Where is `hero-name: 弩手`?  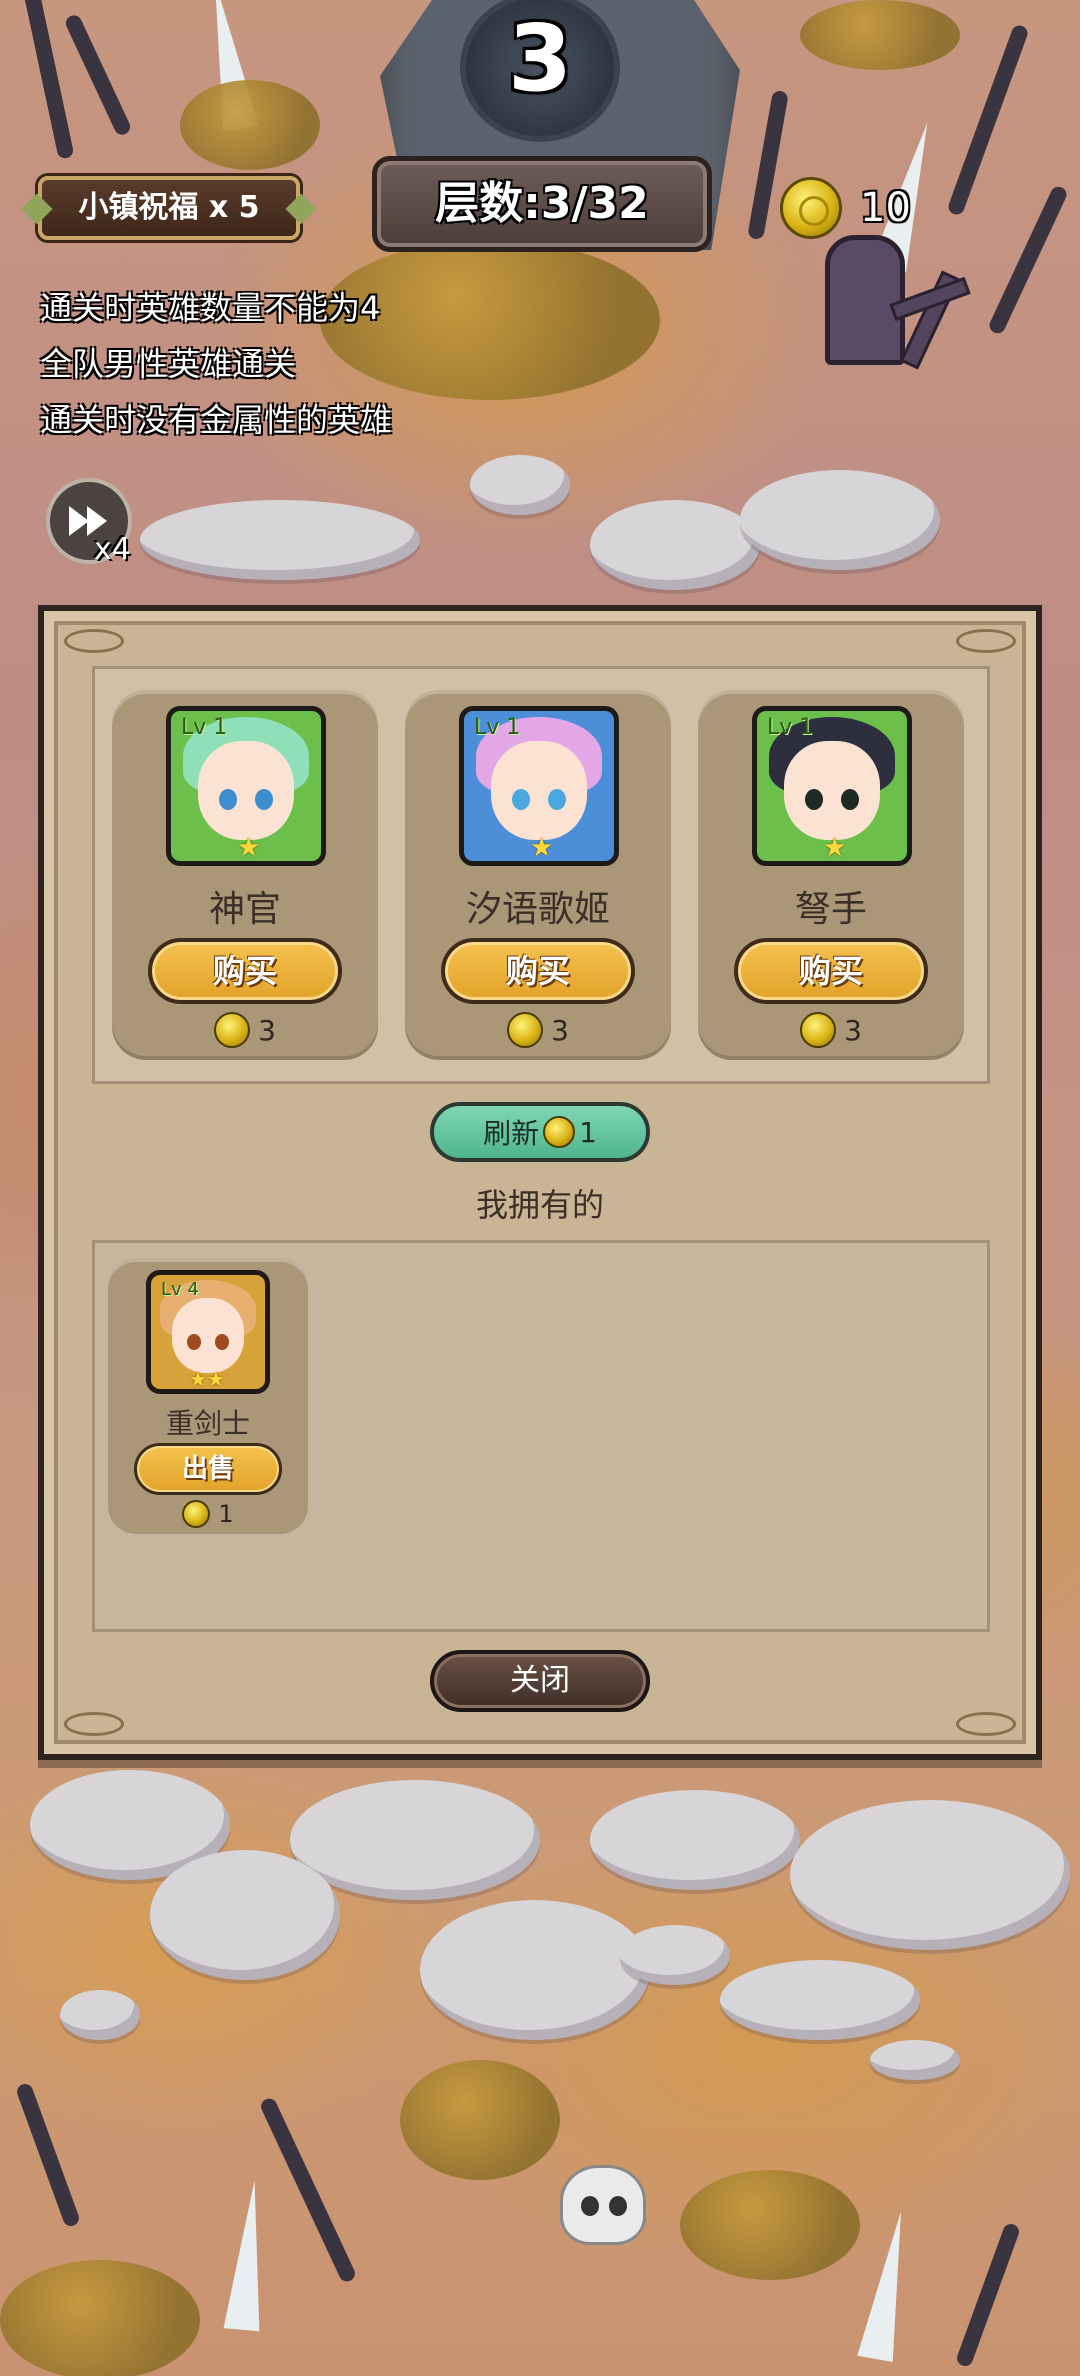 hero-name: 弩手 is located at coordinates (830, 909).